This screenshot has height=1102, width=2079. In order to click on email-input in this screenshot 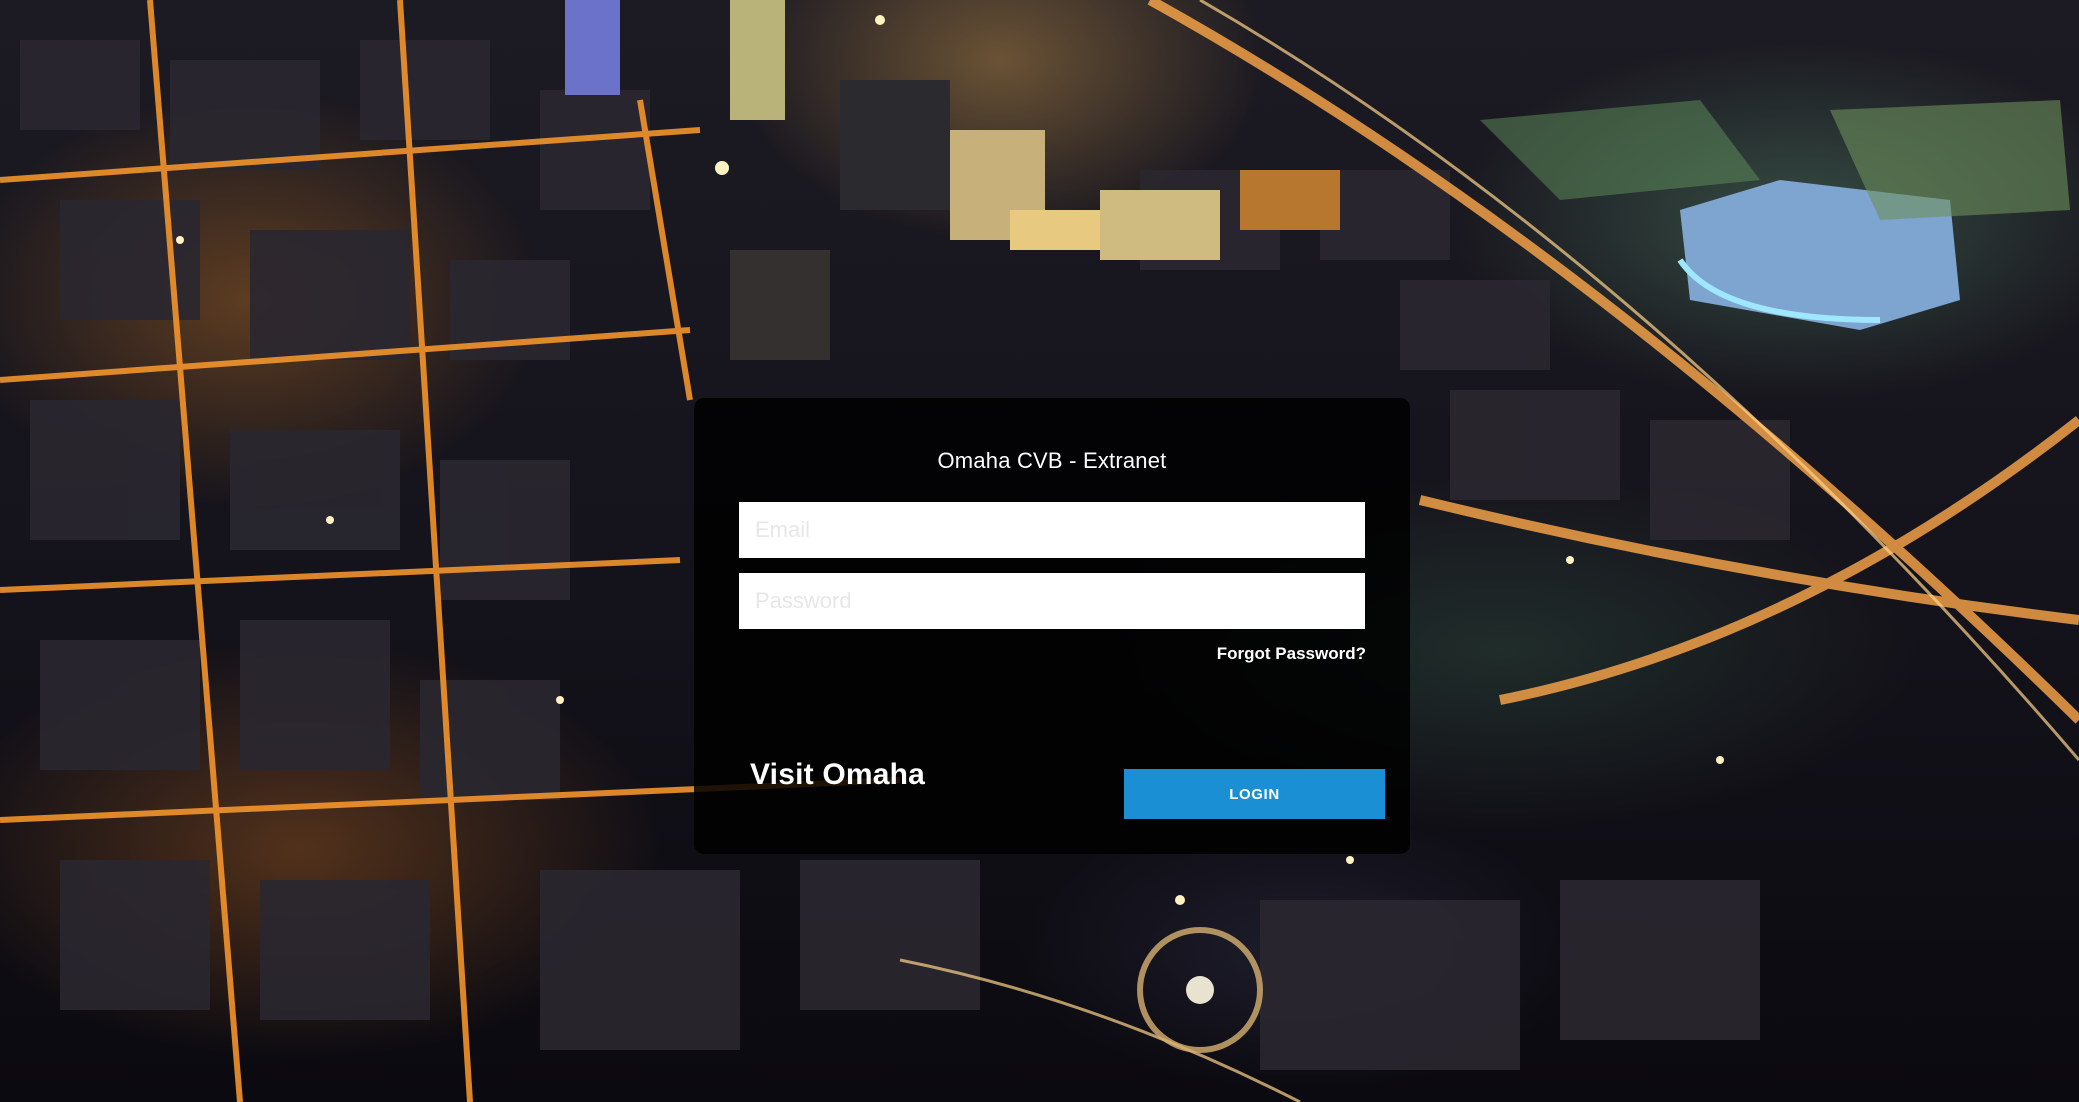, I will do `click(1052, 530)`.